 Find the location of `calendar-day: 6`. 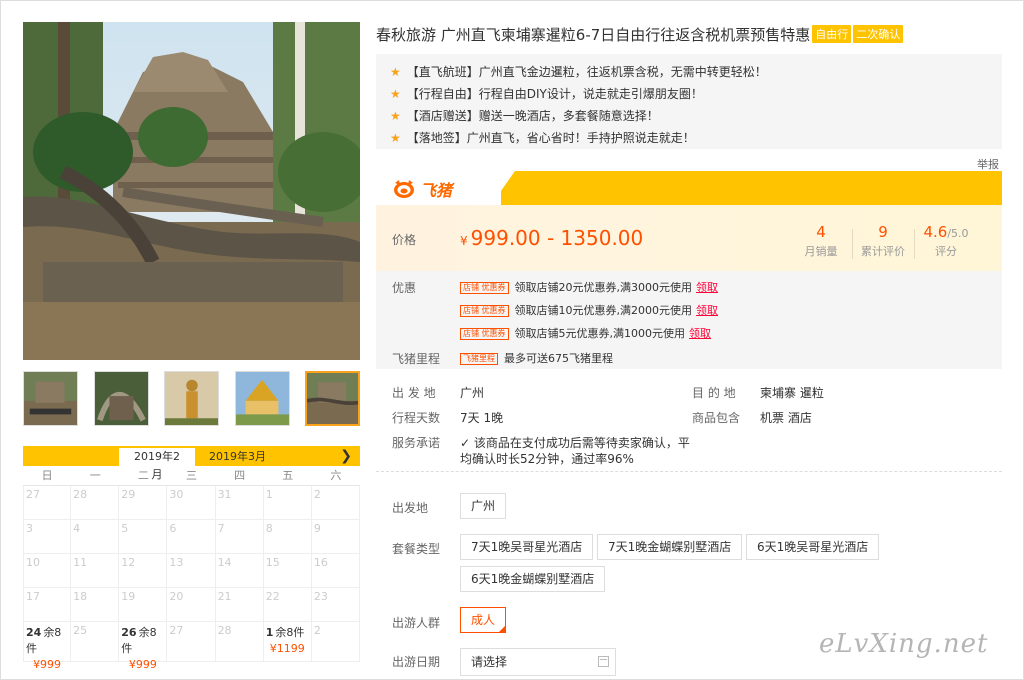

calendar-day: 6 is located at coordinates (191, 537).